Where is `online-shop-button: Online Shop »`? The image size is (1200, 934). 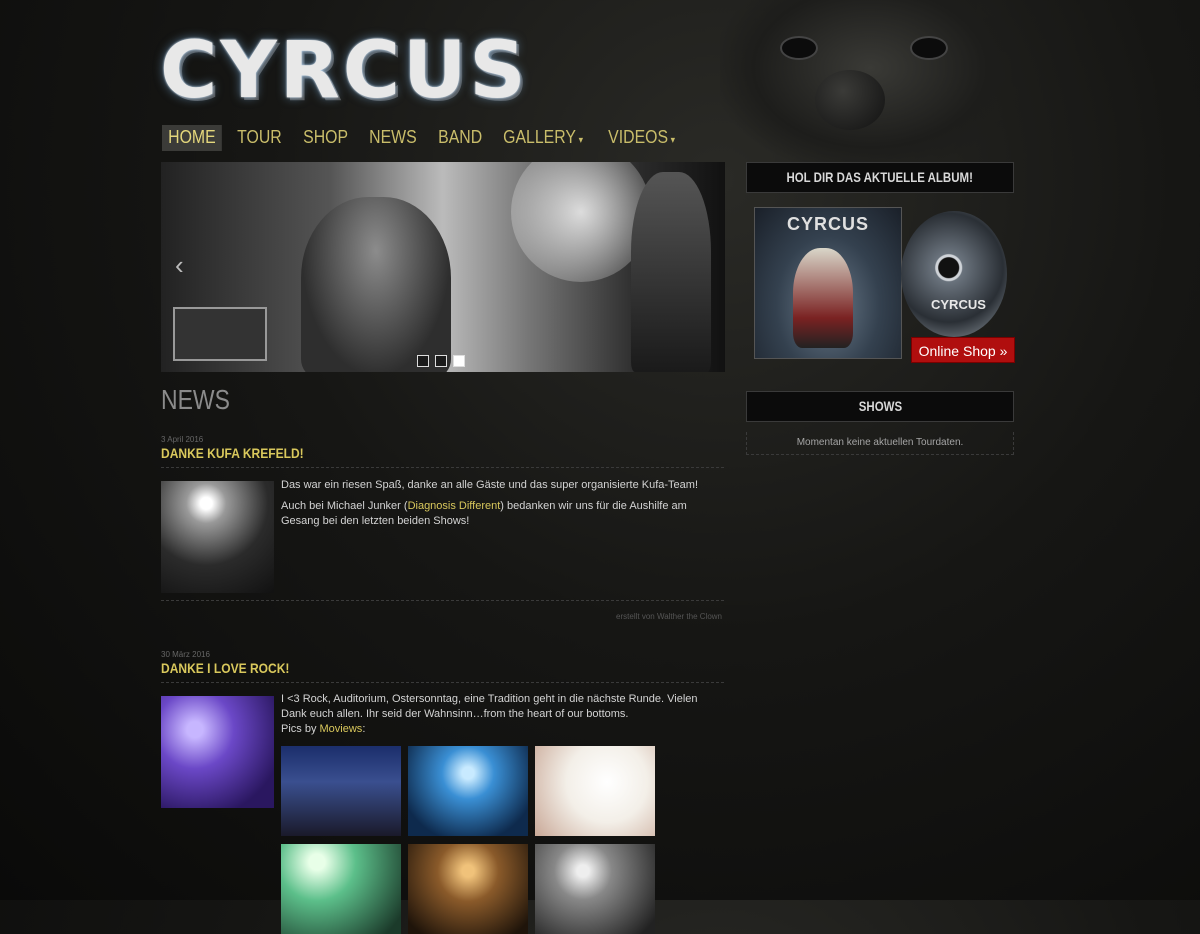
online-shop-button: Online Shop » is located at coordinates (963, 350).